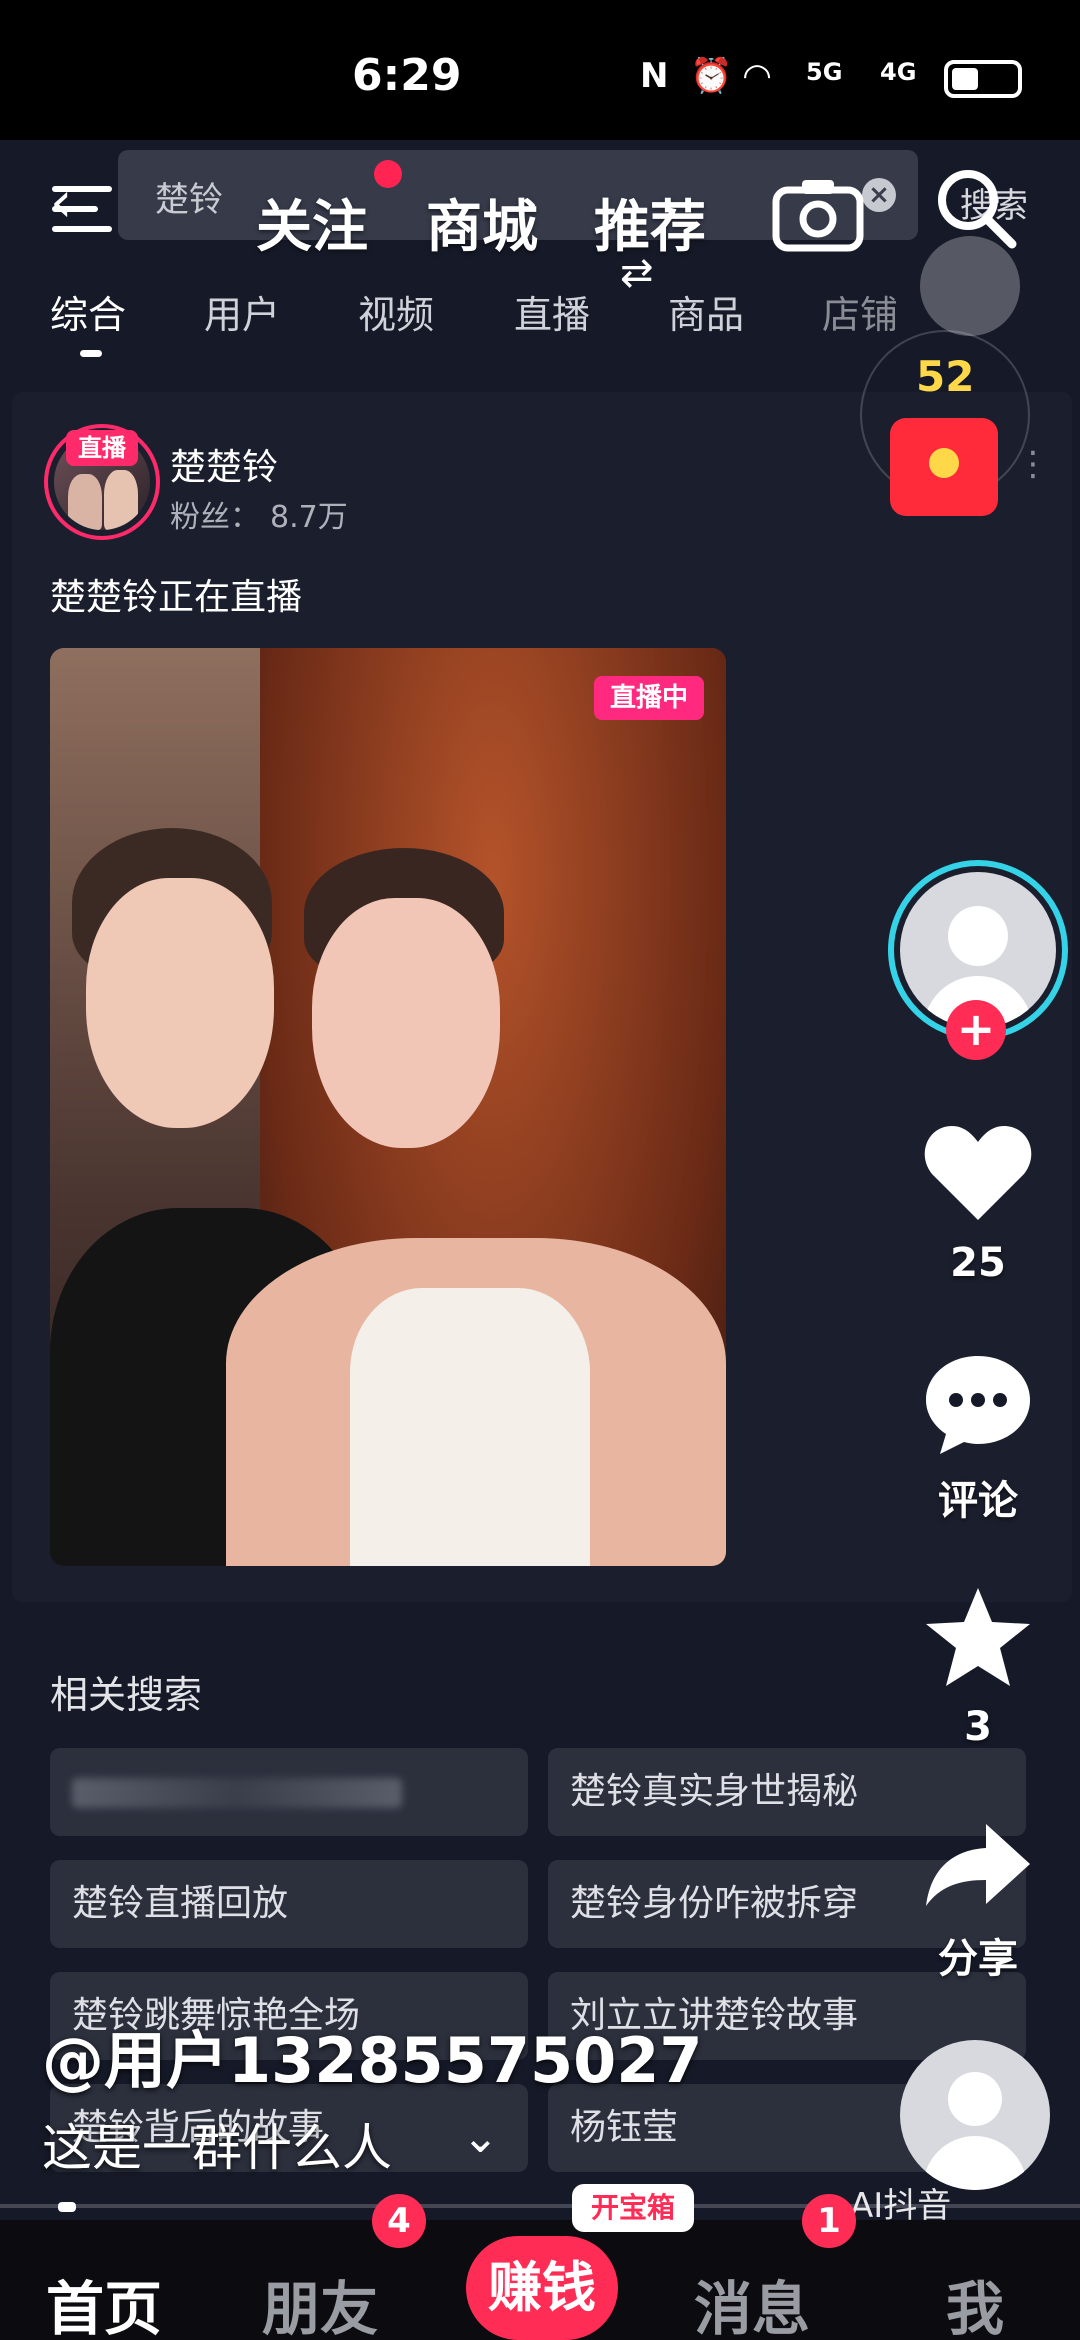  What do you see at coordinates (104, 2301) in the screenshot?
I see `nav-home: 首页` at bounding box center [104, 2301].